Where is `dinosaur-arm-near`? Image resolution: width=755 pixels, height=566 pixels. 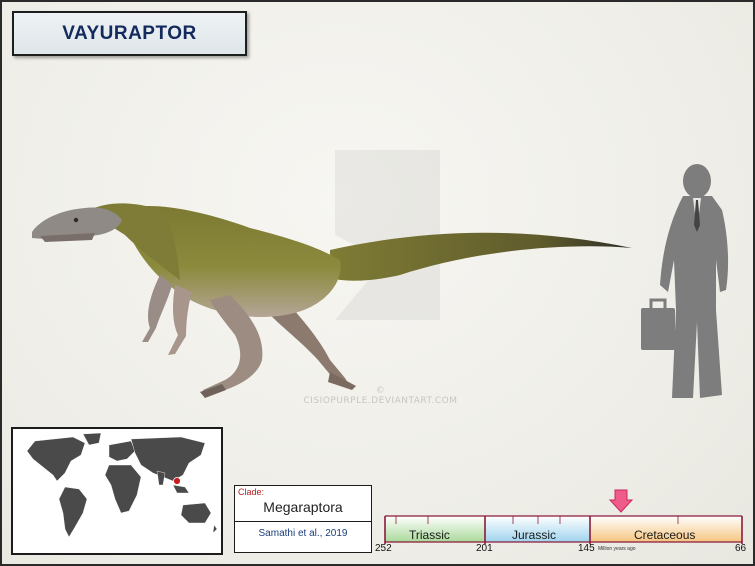
dinosaur-arm-near is located at coordinates (180, 320).